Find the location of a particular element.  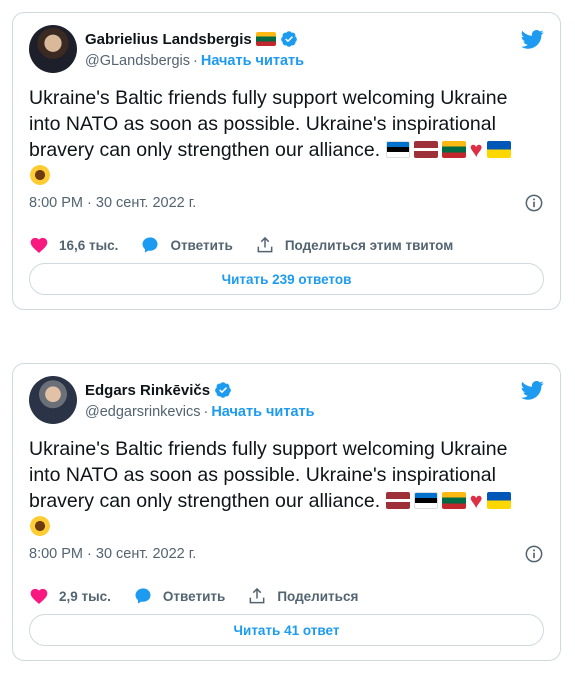

share-label: Поделиться is located at coordinates (318, 596).